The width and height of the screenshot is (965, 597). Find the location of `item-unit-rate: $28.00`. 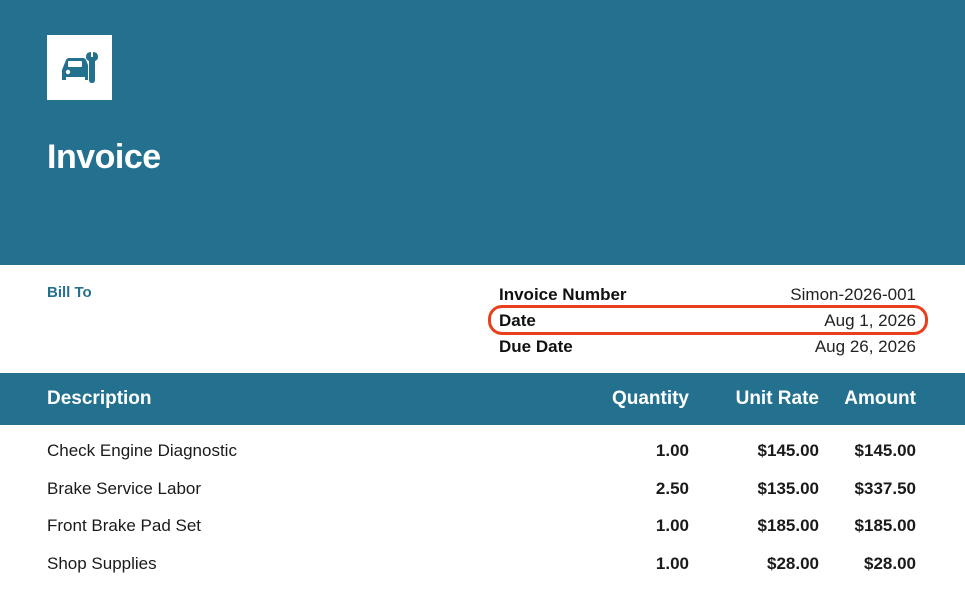

item-unit-rate: $28.00 is located at coordinates (793, 563).